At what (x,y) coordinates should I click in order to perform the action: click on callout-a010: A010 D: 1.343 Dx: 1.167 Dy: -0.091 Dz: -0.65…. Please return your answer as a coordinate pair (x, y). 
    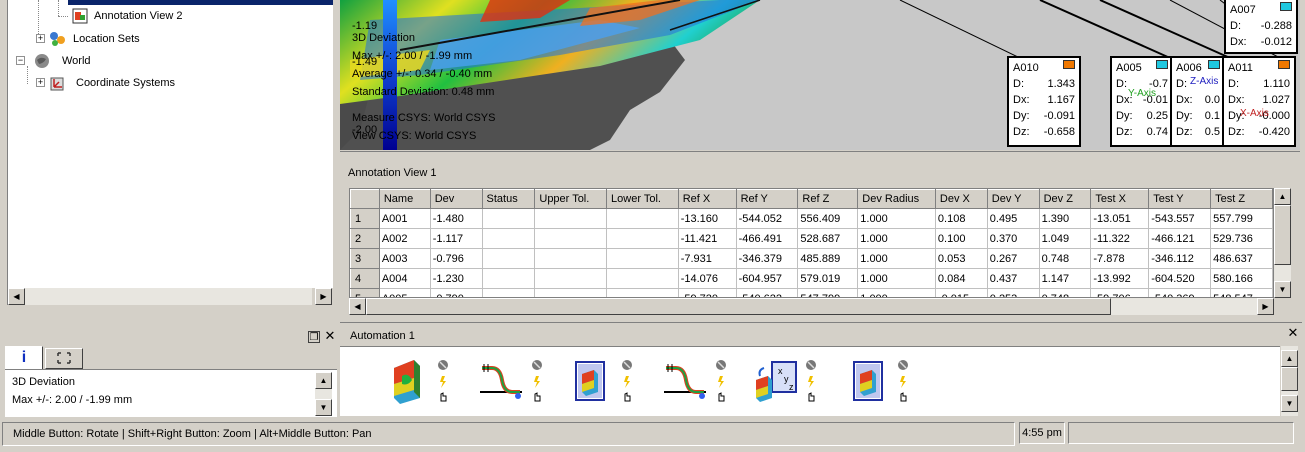
    Looking at the image, I should click on (1044, 101).